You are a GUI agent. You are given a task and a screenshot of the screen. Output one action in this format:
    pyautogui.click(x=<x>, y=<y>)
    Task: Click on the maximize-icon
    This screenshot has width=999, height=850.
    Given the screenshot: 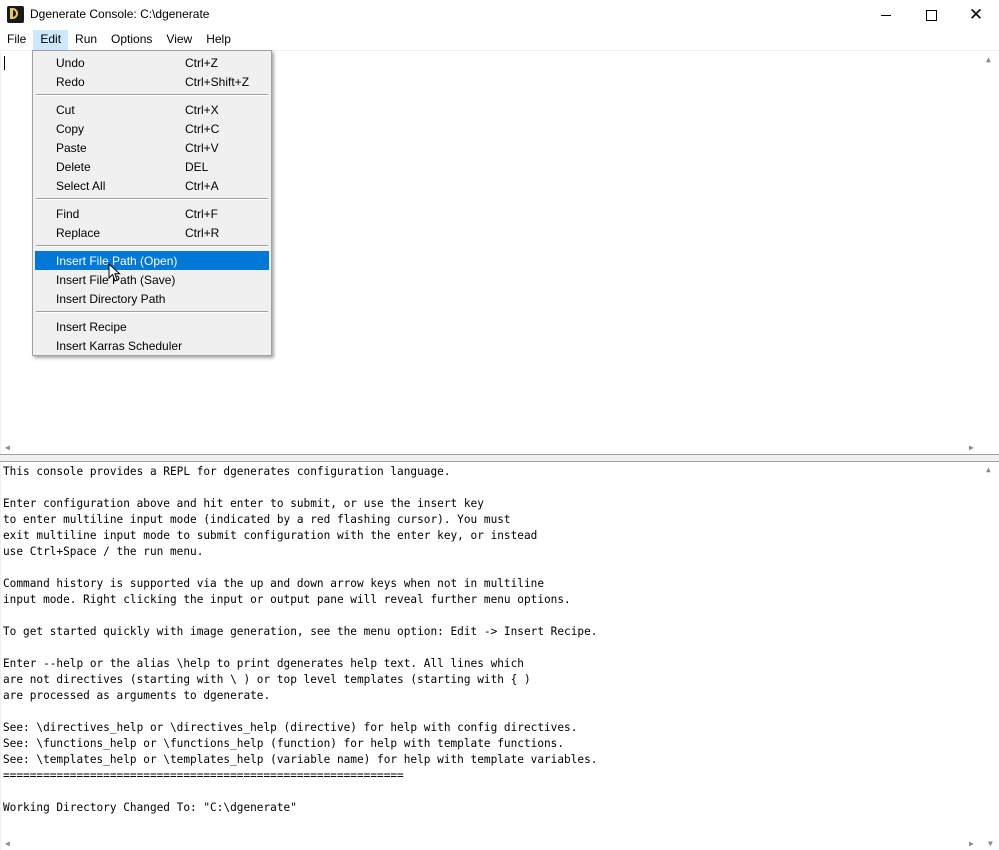 What is the action you would take?
    pyautogui.click(x=931, y=15)
    